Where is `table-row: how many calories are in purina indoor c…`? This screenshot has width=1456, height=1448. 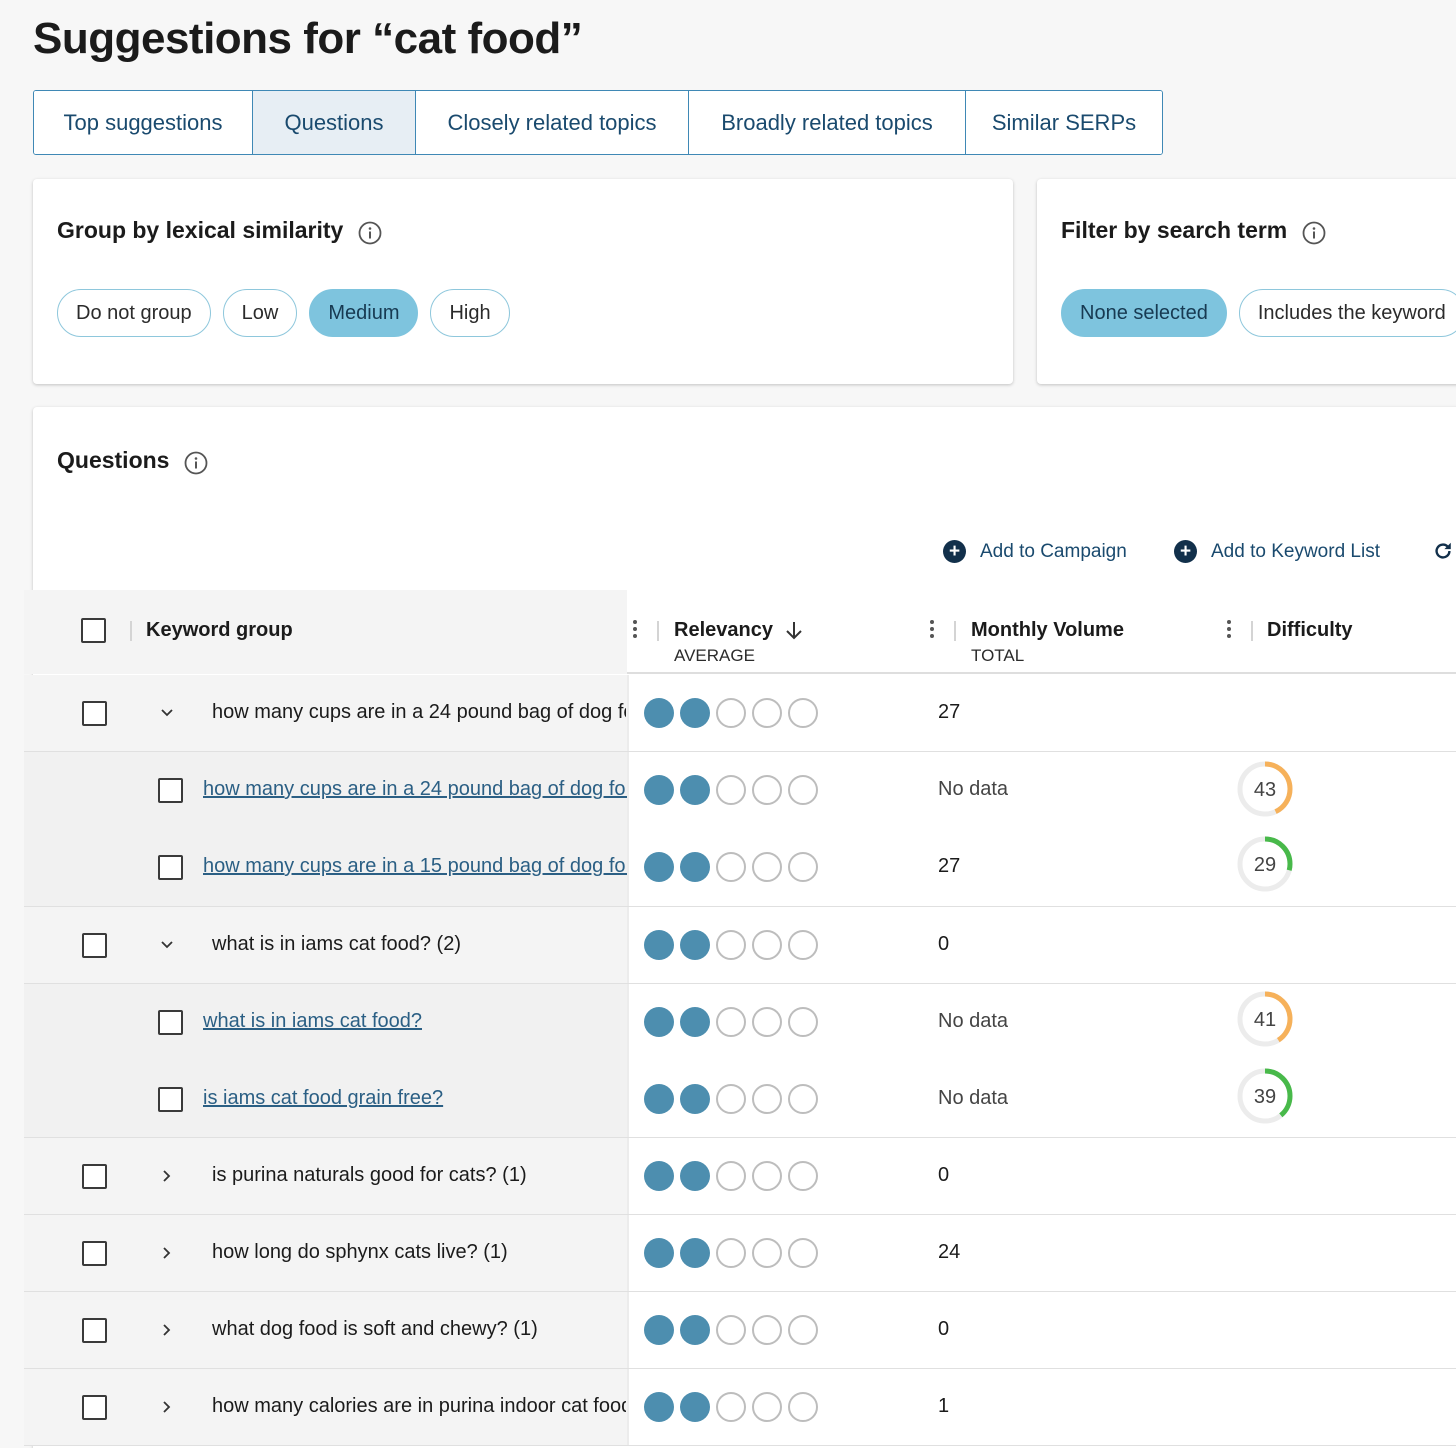
table-row: how many calories are in purina indoor c… is located at coordinates (740, 1407).